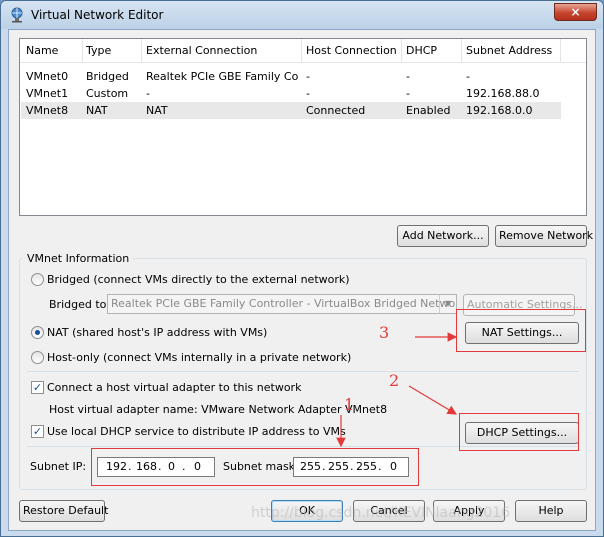 The image size is (604, 537). I want to click on watermark: http://blog.csdn.net/KEVINlaang2016, so click(381, 513).